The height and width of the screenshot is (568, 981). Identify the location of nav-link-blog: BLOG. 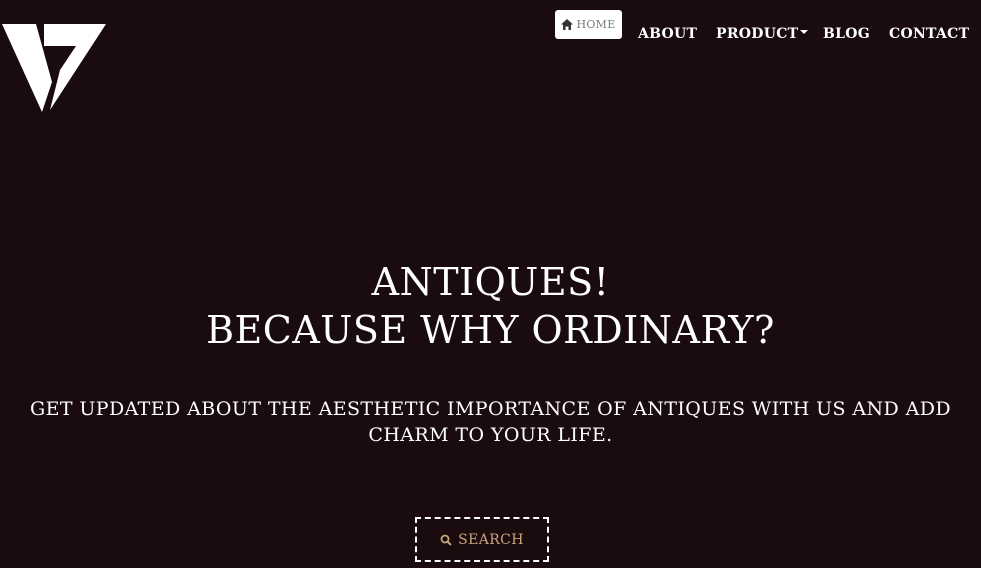
(846, 34).